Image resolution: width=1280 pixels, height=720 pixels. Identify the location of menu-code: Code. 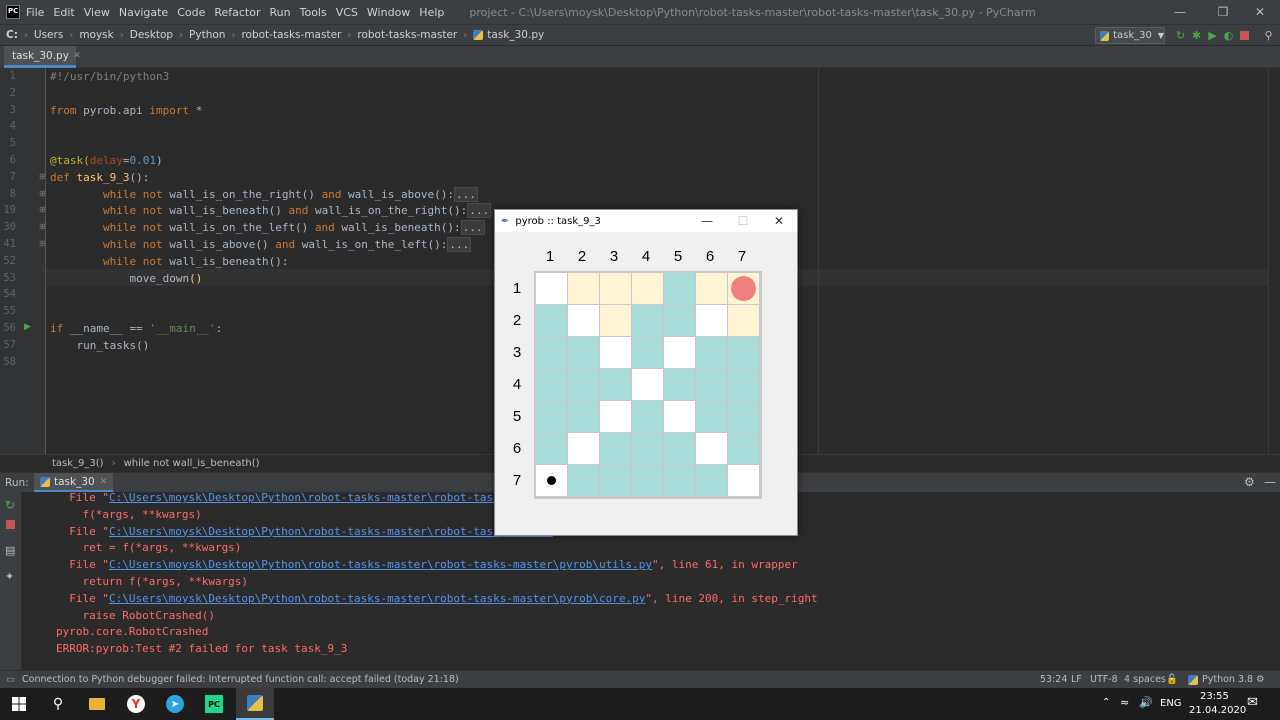
(194, 12).